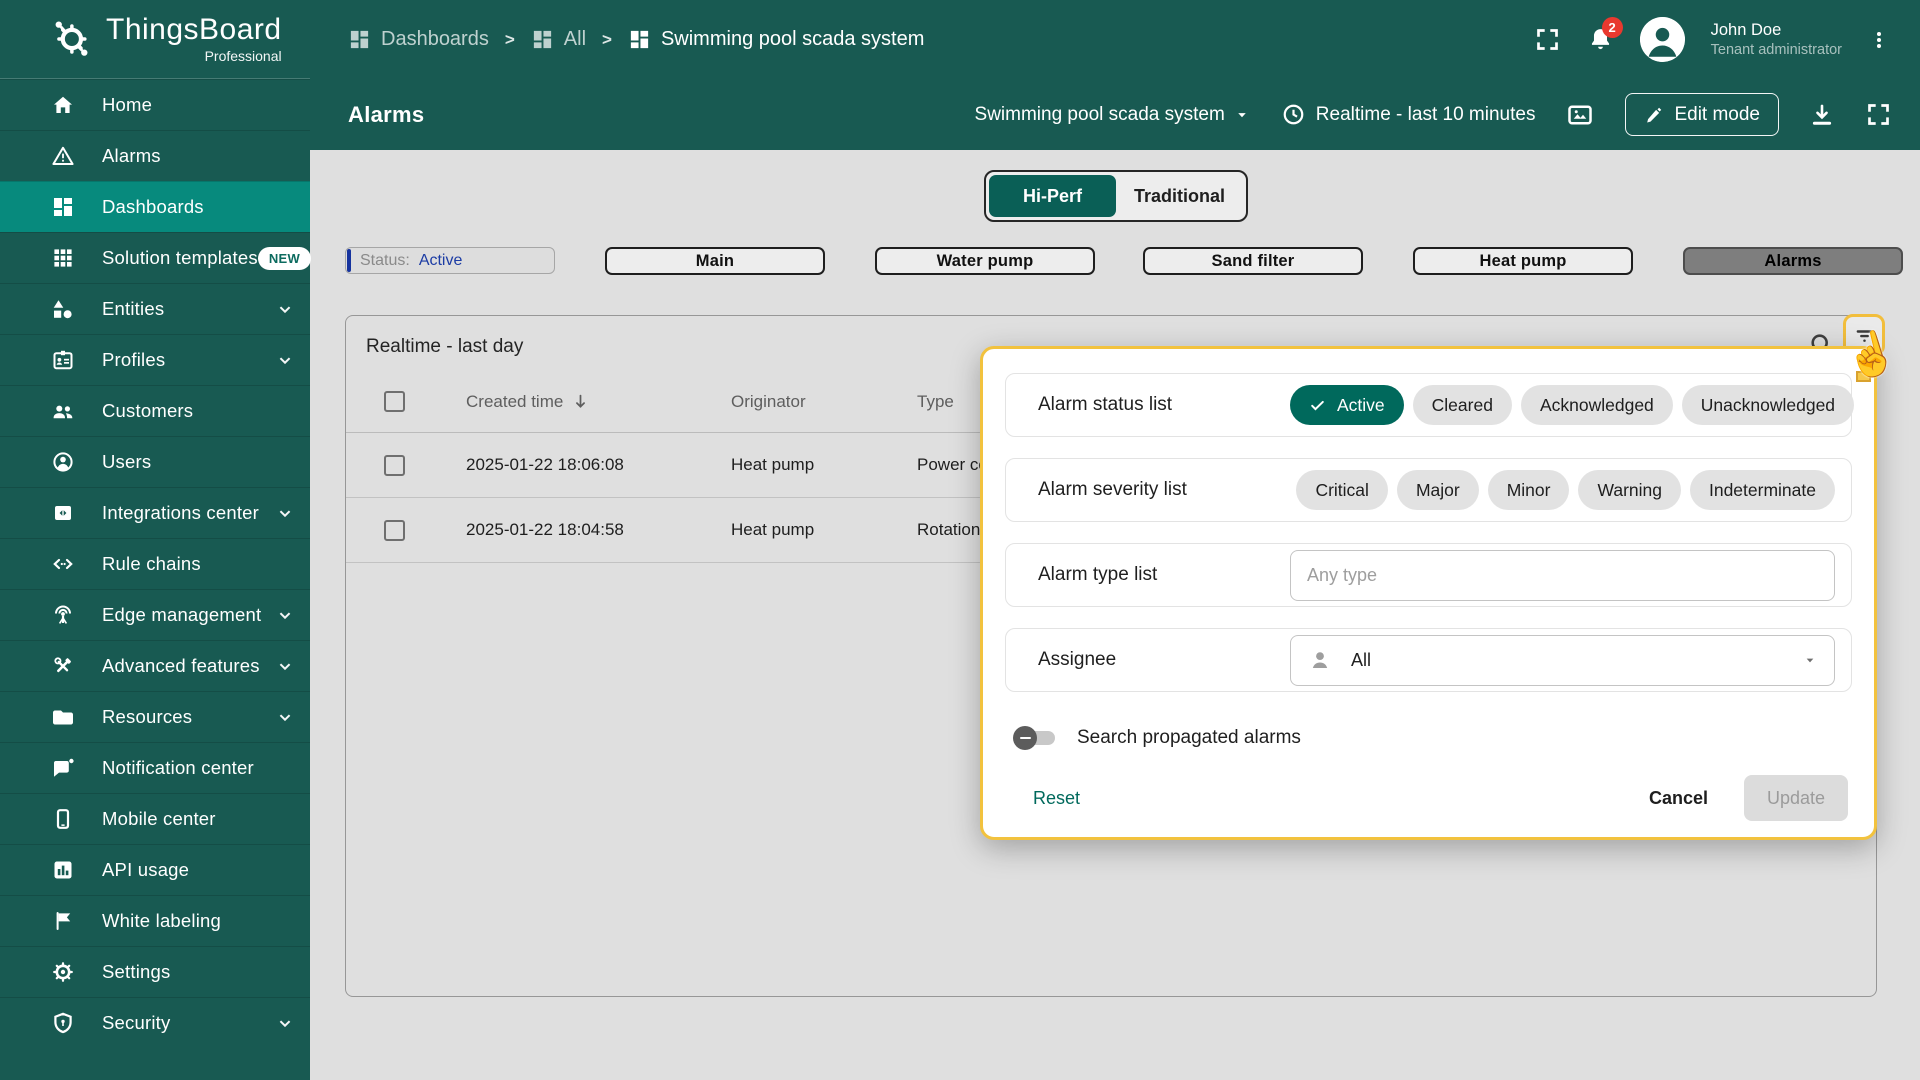 The image size is (1920, 1080). What do you see at coordinates (71, 39) in the screenshot?
I see `thingsboard-gear-logo-icon` at bounding box center [71, 39].